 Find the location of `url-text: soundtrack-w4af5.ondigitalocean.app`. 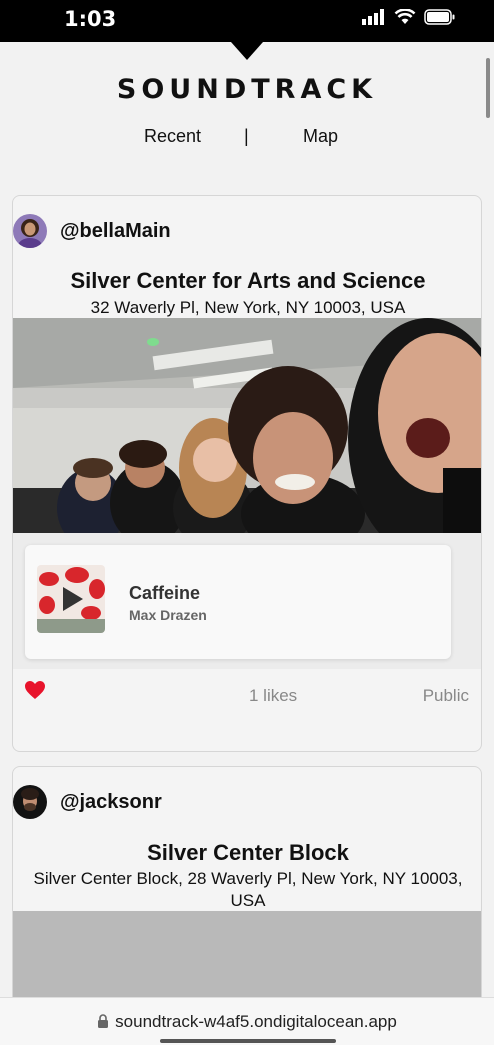

url-text: soundtrack-w4af5.ondigitalocean.app is located at coordinates (256, 1021).